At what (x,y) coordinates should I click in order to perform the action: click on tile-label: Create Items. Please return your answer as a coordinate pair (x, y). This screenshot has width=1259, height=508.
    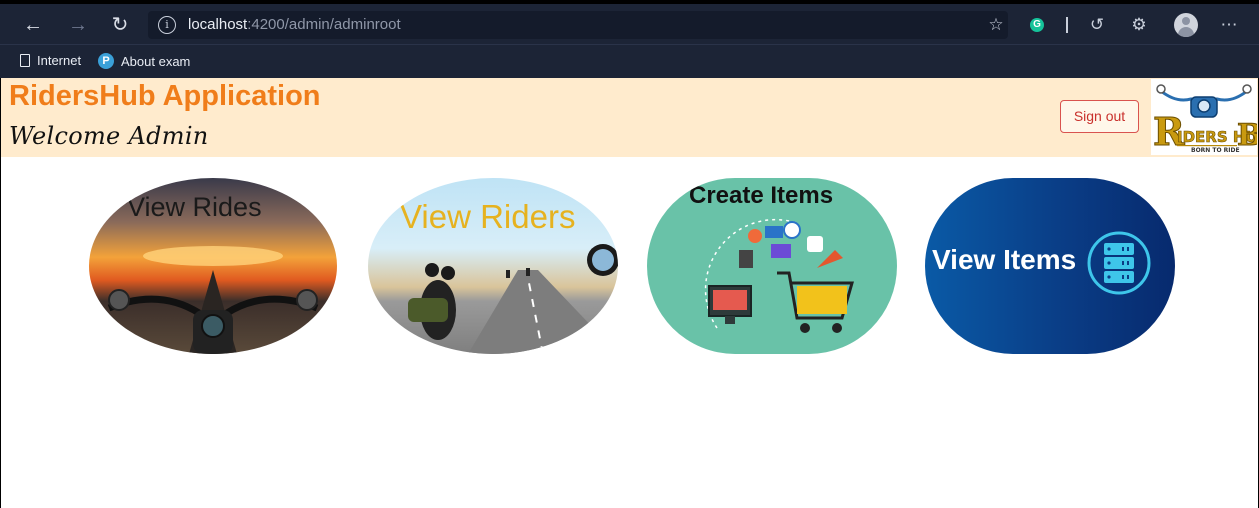
    Looking at the image, I should click on (761, 195).